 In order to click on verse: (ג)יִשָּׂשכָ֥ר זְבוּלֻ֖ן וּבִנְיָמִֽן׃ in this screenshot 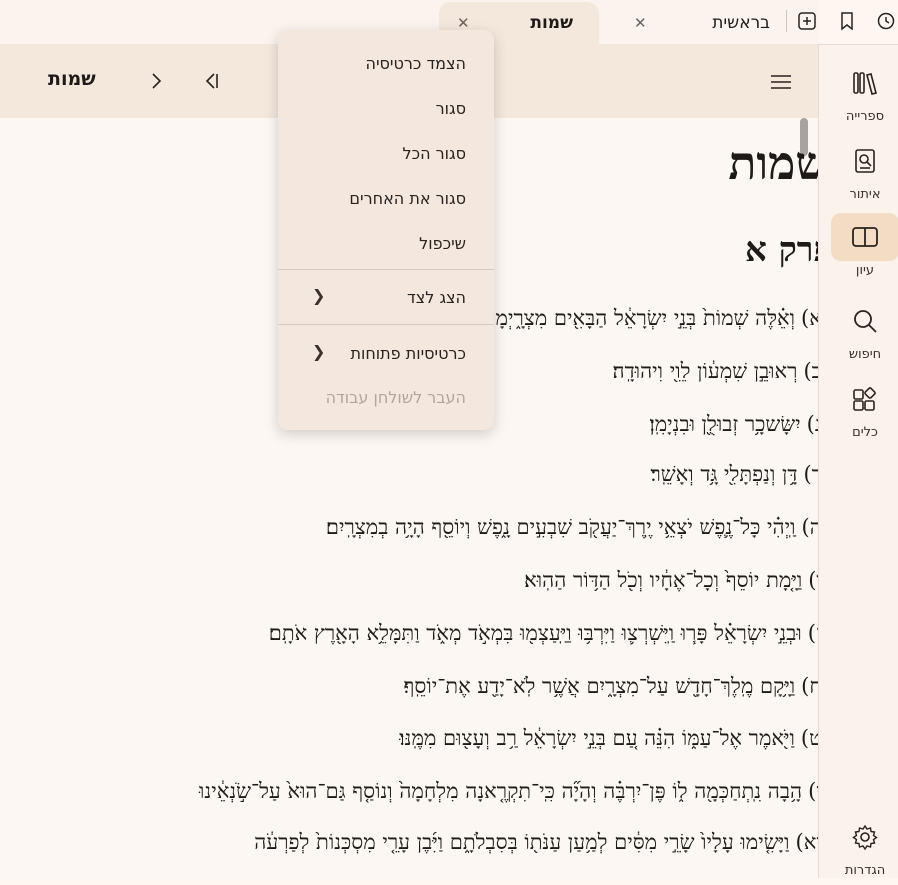, I will do `click(739, 424)`.